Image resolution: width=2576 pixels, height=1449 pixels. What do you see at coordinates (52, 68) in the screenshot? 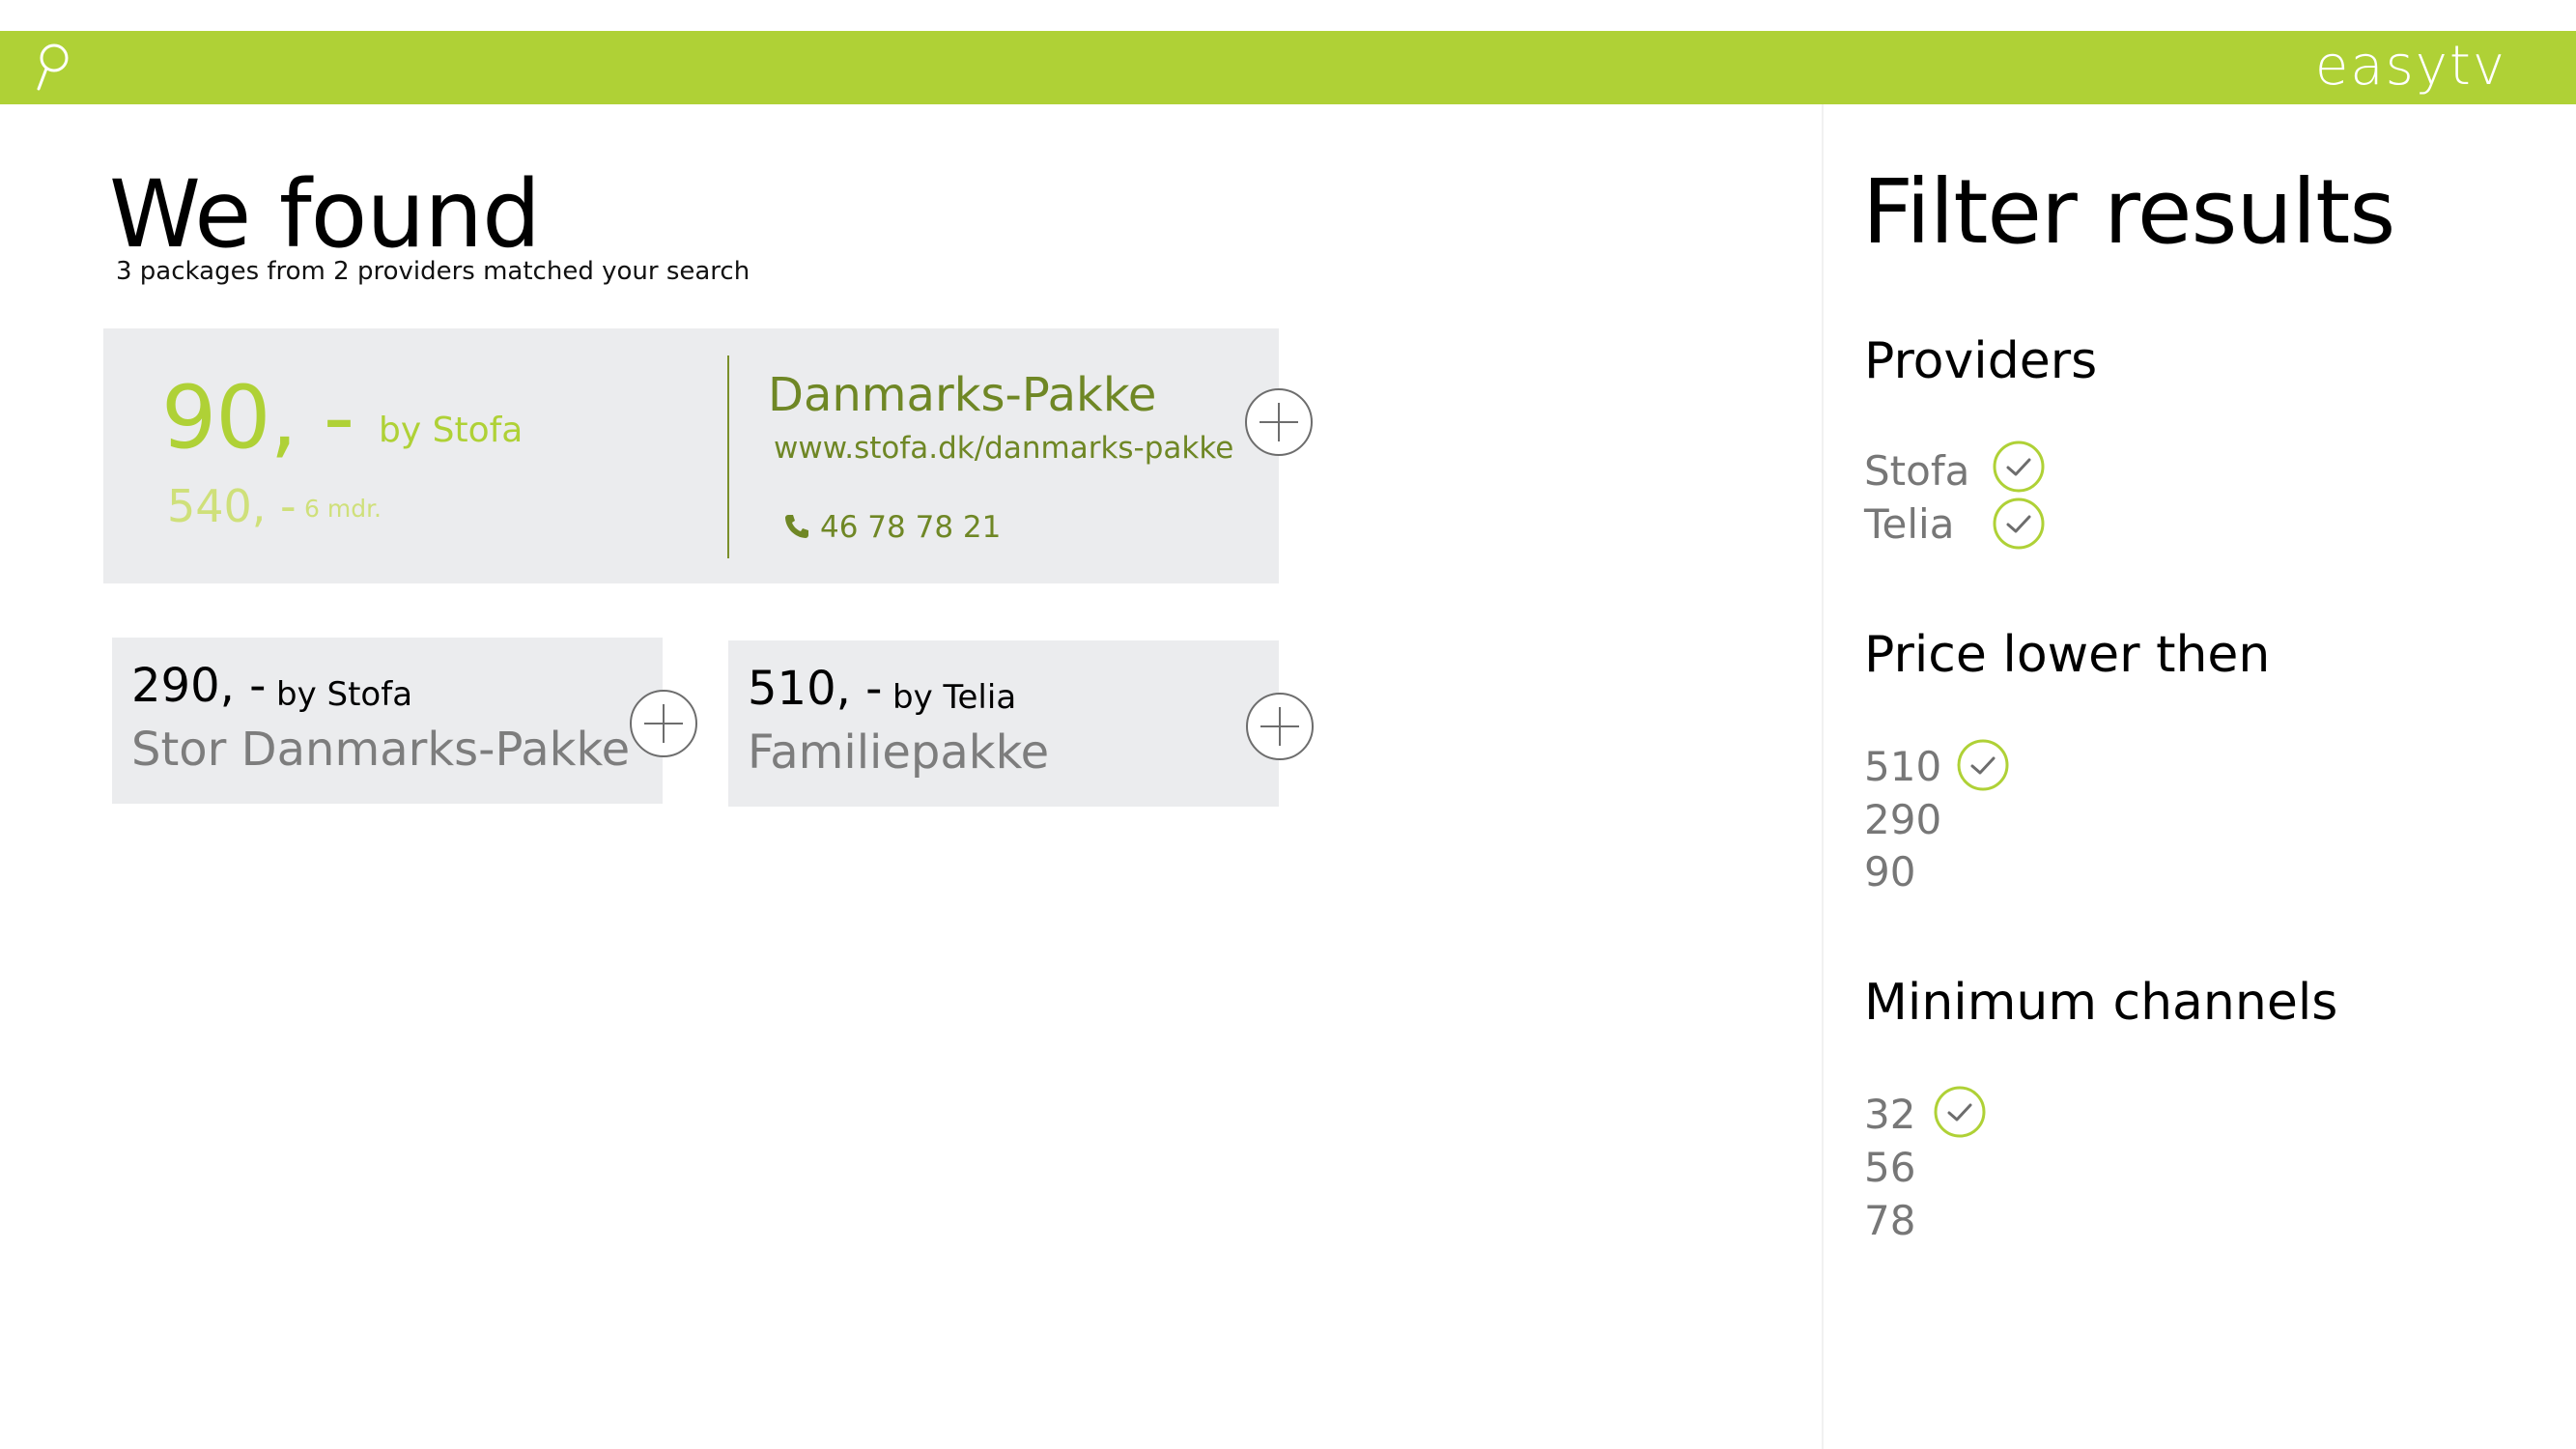
I see `search-icon` at bounding box center [52, 68].